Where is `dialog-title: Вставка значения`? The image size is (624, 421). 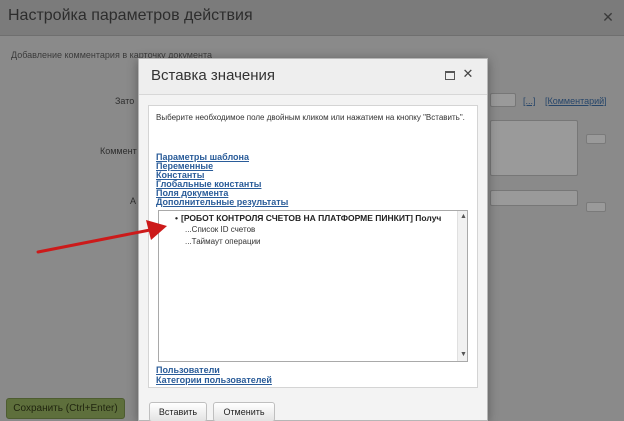 dialog-title: Вставка значения is located at coordinates (213, 75).